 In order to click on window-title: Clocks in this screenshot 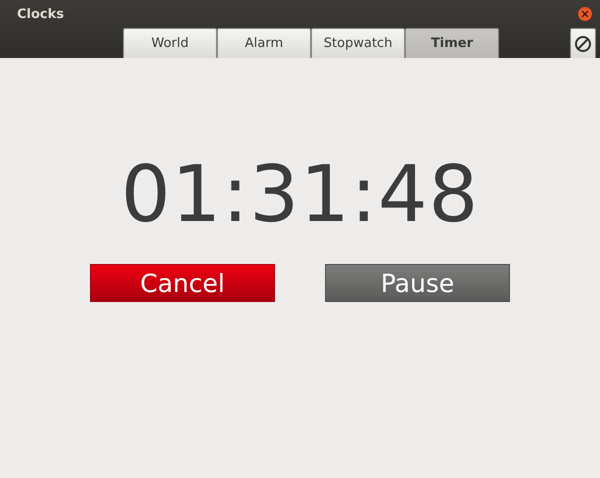, I will do `click(40, 14)`.